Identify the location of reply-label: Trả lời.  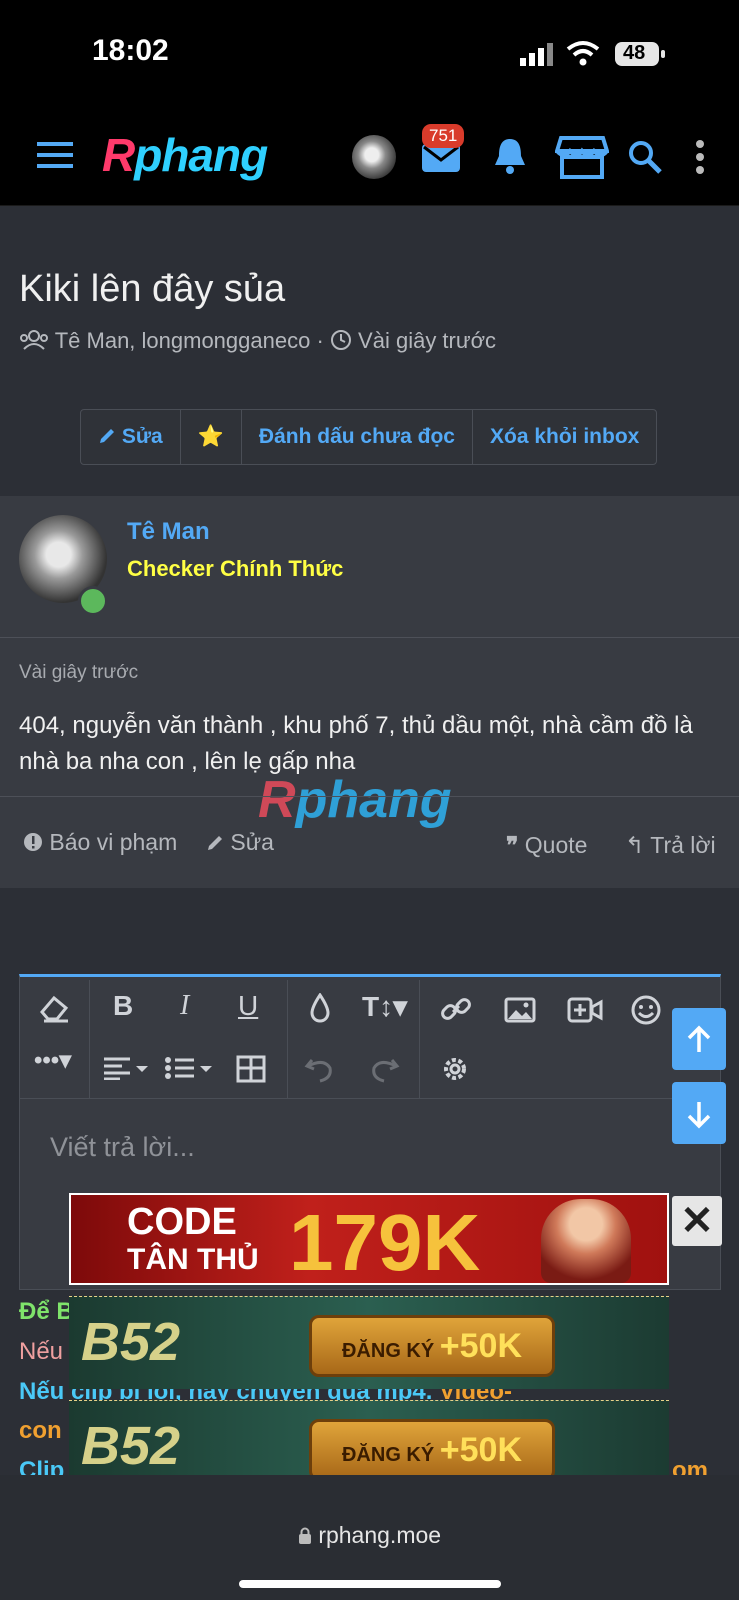
(683, 845).